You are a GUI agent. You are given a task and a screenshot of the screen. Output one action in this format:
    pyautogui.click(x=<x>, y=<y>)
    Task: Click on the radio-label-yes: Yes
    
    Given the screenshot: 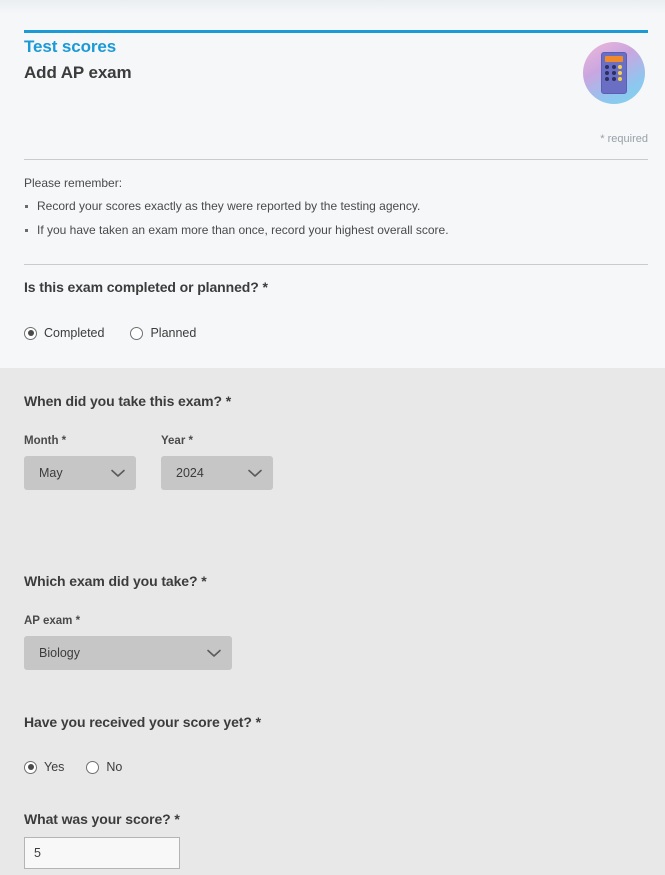 What is the action you would take?
    pyautogui.click(x=54, y=767)
    